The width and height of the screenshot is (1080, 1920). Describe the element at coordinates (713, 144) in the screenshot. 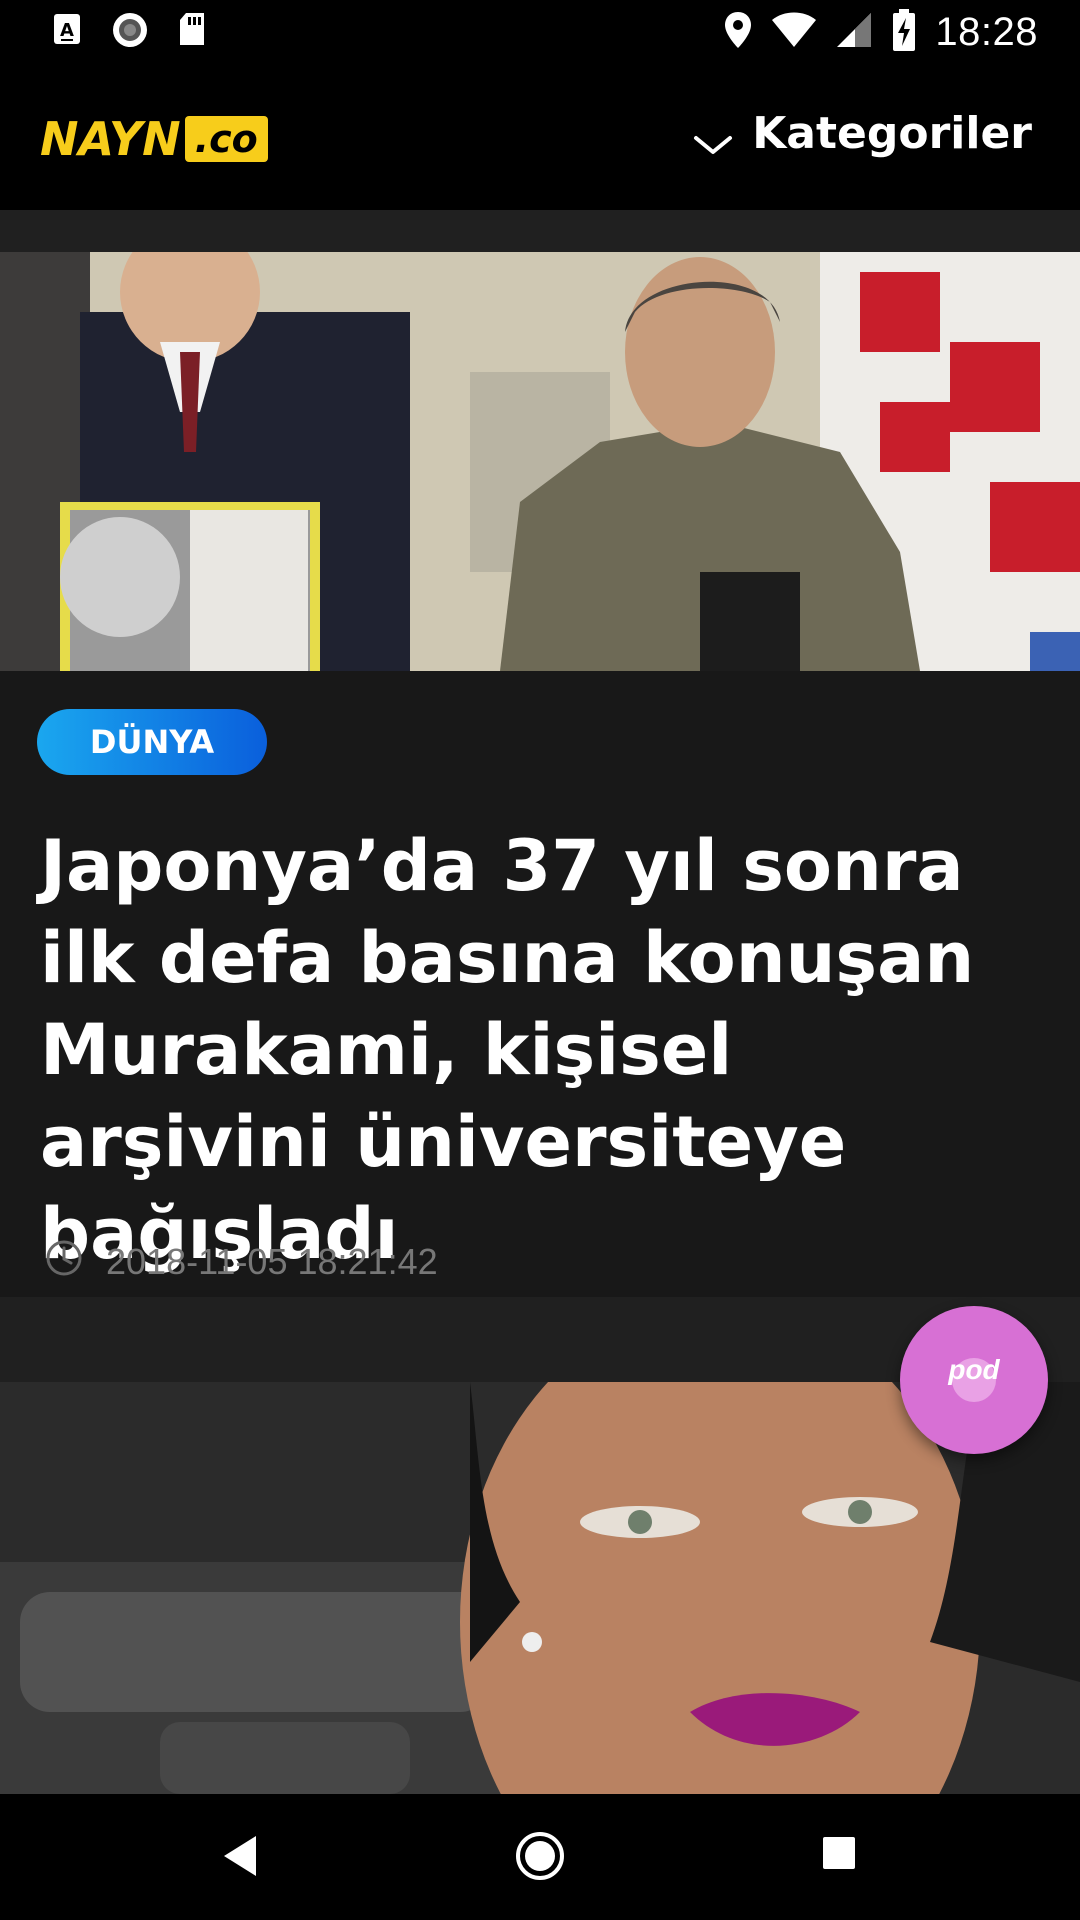

I see `chevron-down-icon` at that location.